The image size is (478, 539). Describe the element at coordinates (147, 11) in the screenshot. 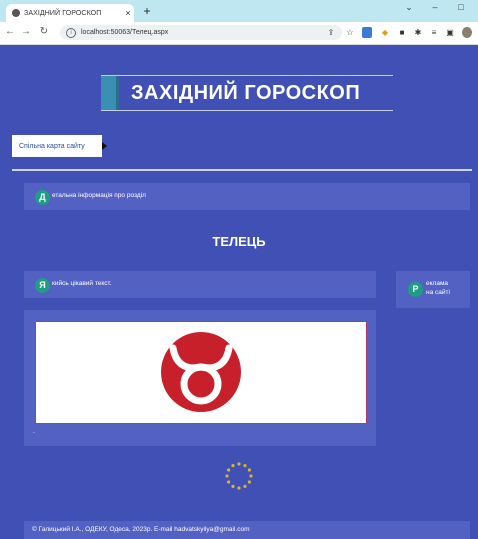

I see `new-tab-button: +` at that location.